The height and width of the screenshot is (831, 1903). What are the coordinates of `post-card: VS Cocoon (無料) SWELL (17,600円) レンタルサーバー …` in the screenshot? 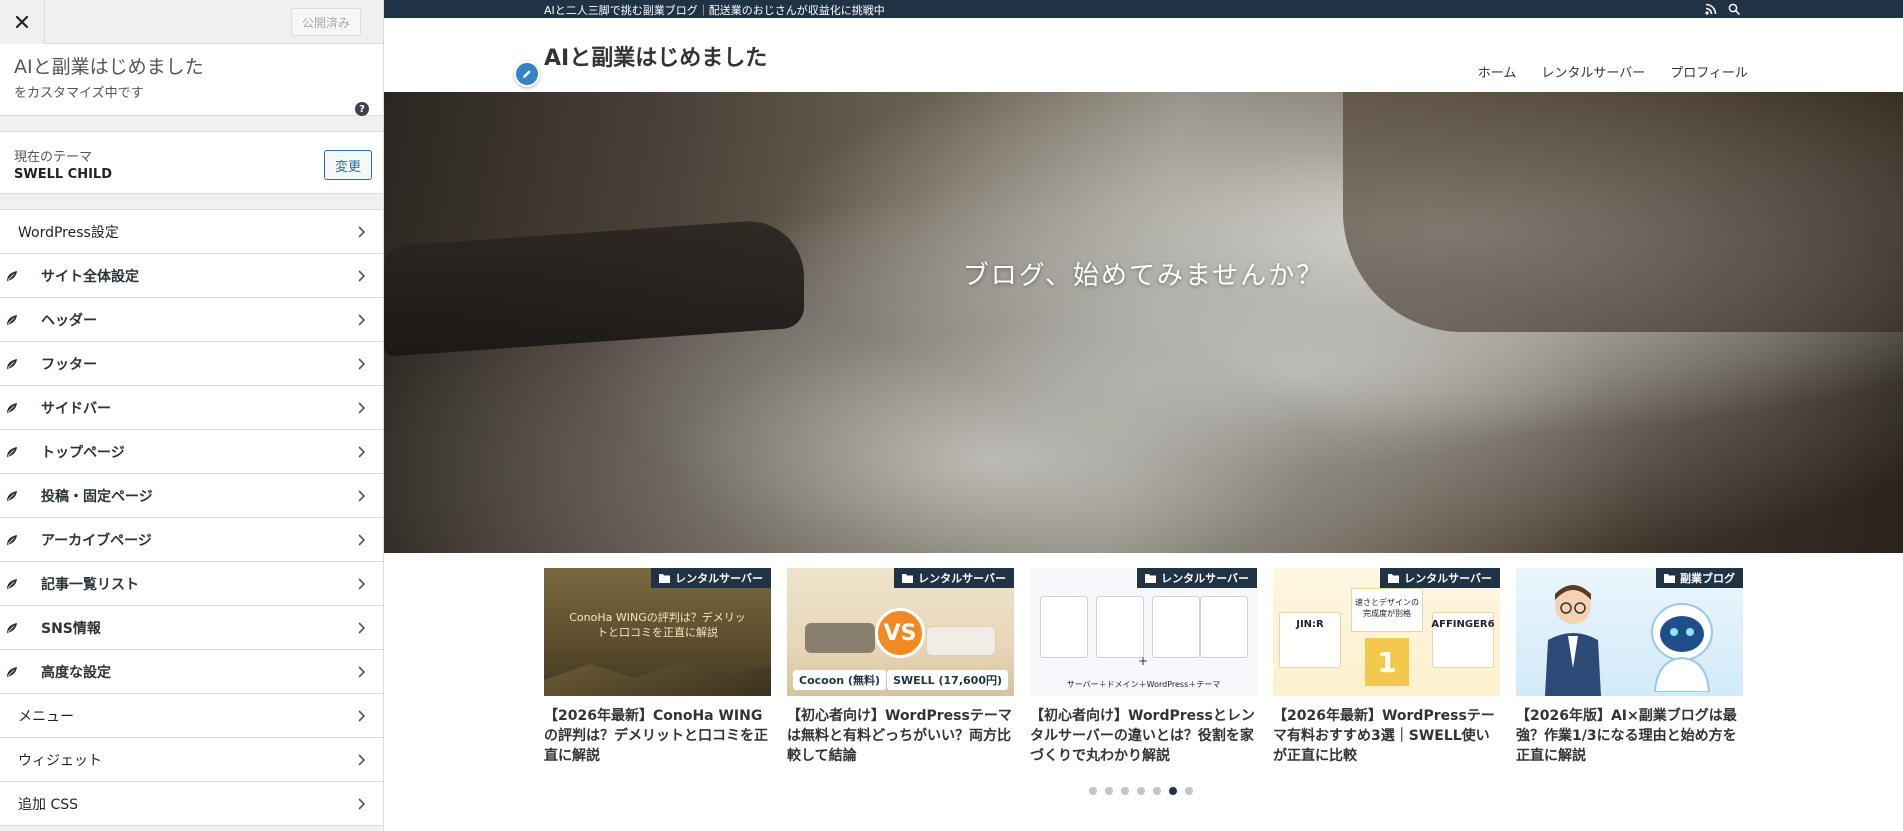 It's located at (900, 667).